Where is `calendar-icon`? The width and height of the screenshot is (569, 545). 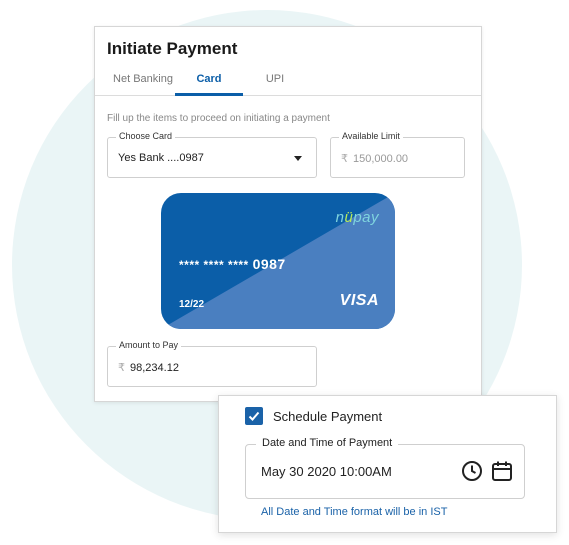 calendar-icon is located at coordinates (502, 473).